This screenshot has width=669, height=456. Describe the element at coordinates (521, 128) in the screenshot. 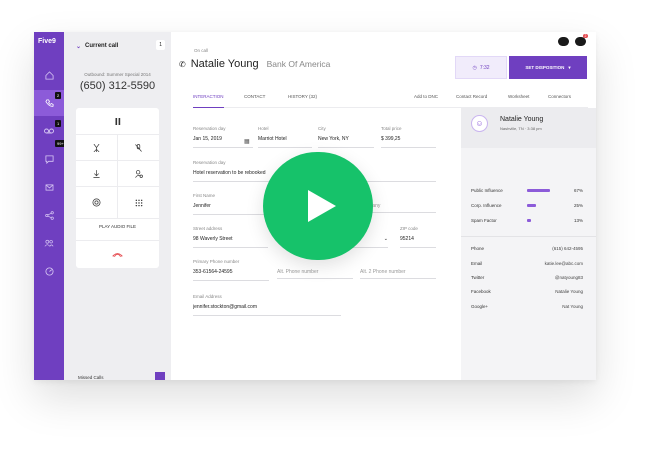

I see `profile-location: Nashville, TN · 3:38 pm` at that location.